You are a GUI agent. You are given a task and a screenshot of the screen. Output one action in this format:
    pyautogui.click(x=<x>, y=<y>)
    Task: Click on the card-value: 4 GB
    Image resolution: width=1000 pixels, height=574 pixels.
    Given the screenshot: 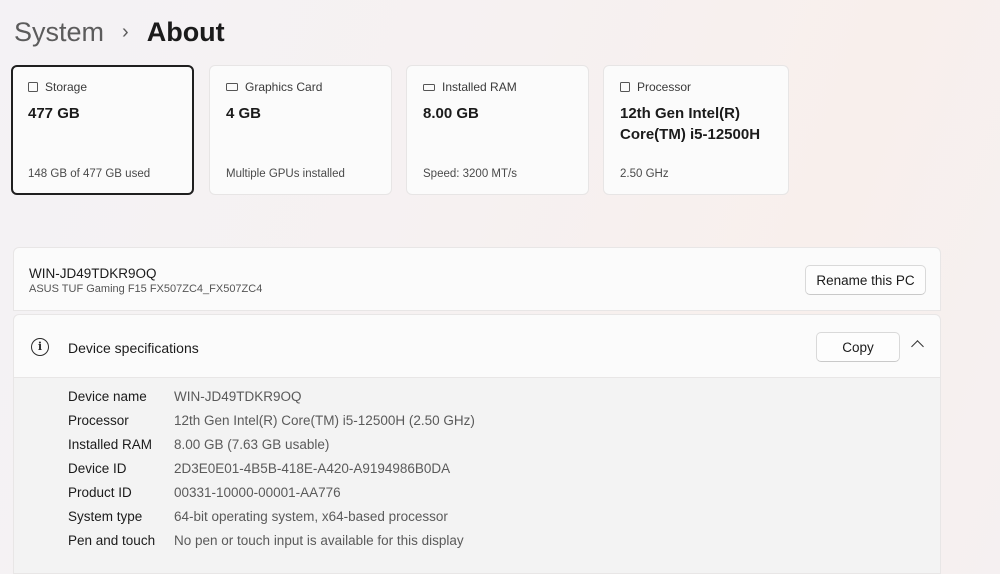 What is the action you would take?
    pyautogui.click(x=244, y=113)
    